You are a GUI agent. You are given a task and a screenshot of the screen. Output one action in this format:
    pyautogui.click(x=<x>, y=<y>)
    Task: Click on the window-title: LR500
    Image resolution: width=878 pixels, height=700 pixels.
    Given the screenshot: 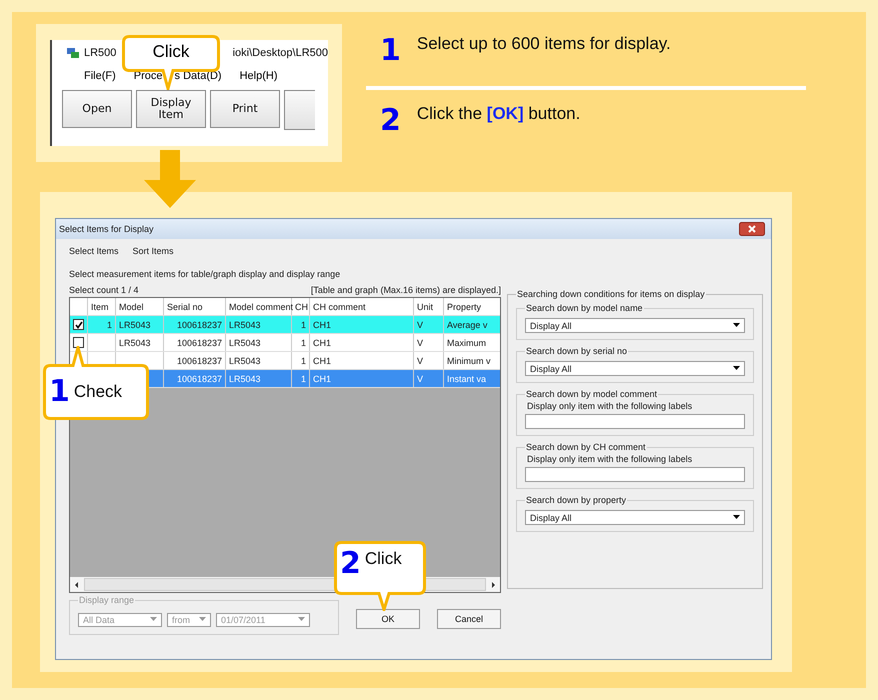 What is the action you would take?
    pyautogui.click(x=100, y=53)
    